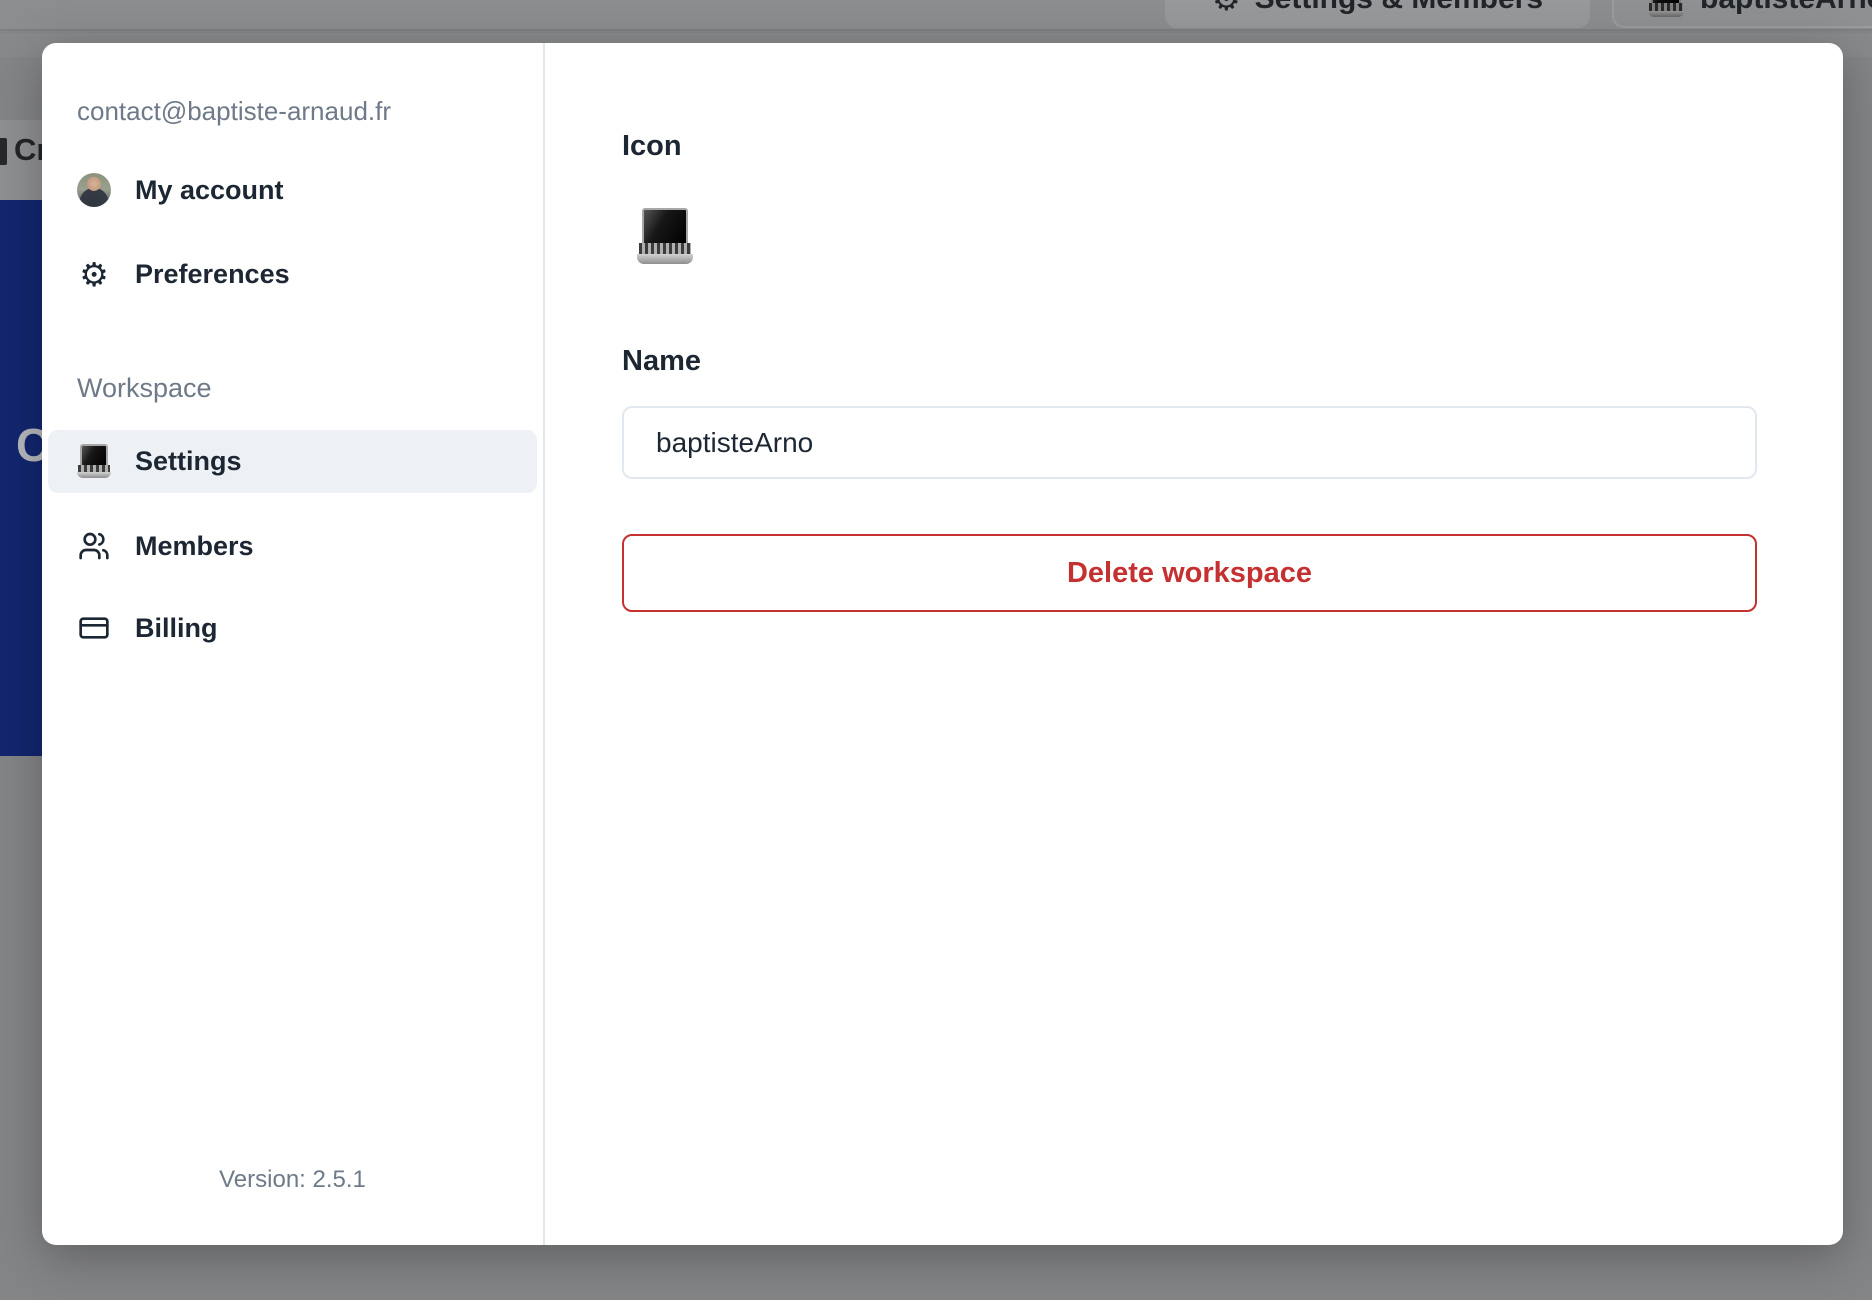 This screenshot has width=1872, height=1300. Describe the element at coordinates (1189, 442) in the screenshot. I see `workspace-name-input` at that location.